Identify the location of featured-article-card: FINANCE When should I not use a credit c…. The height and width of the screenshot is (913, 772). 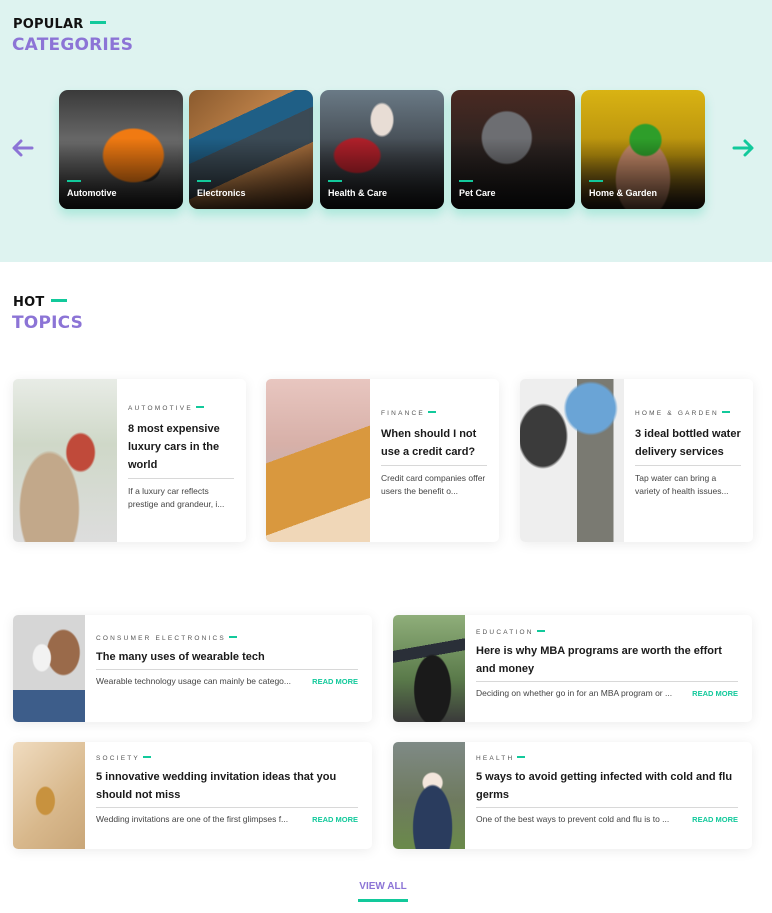
(382, 460).